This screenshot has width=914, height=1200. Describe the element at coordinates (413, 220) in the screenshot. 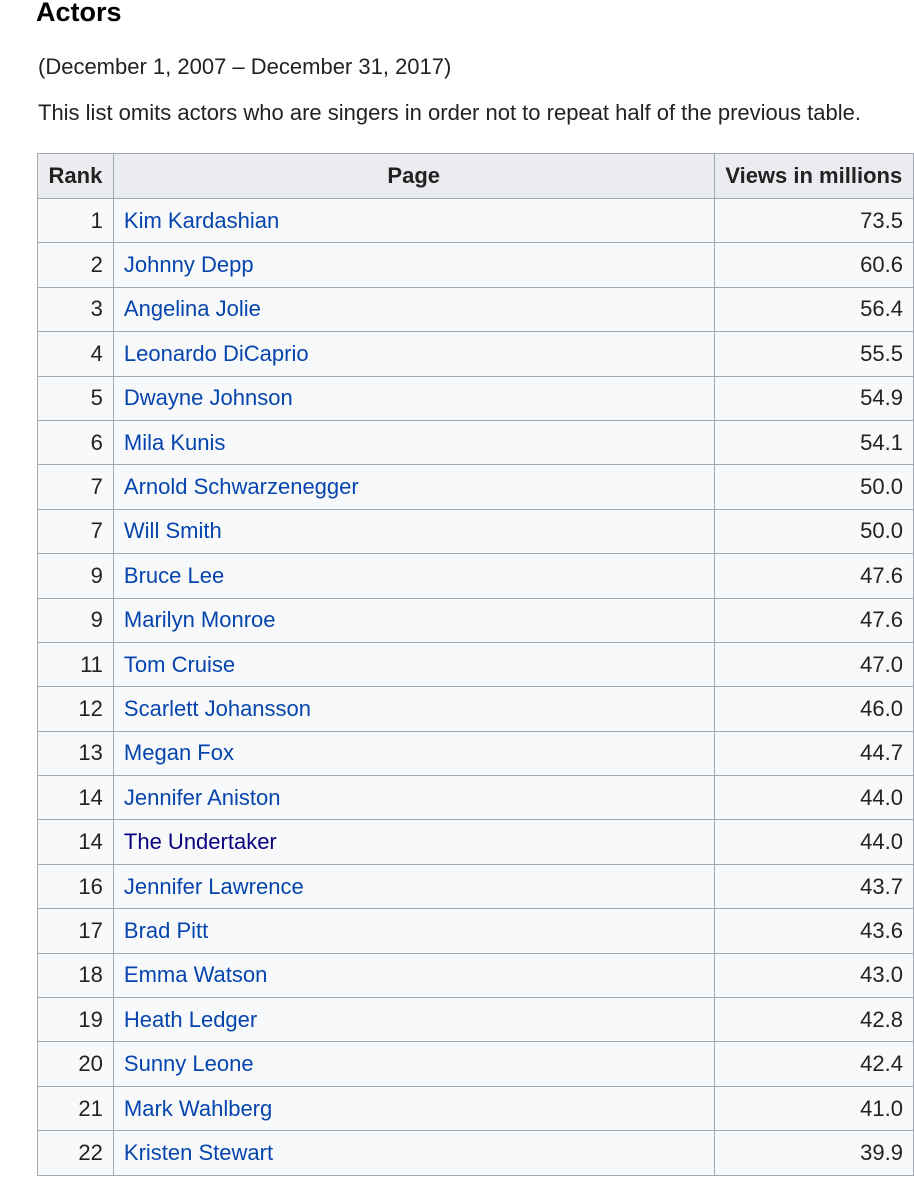

I see `page-cell: Kim Kardashian` at that location.